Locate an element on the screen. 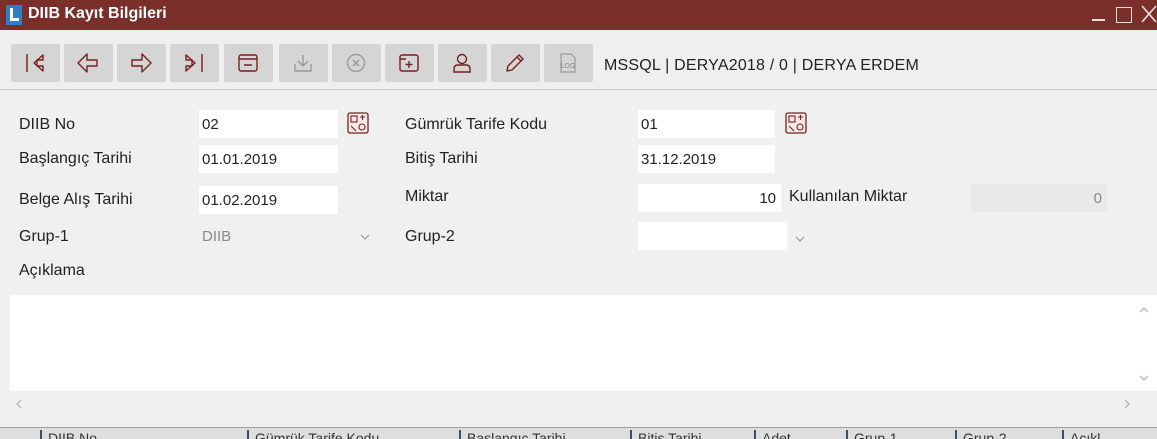  grid-column-header: Bitiş Tarihi is located at coordinates (692, 434).